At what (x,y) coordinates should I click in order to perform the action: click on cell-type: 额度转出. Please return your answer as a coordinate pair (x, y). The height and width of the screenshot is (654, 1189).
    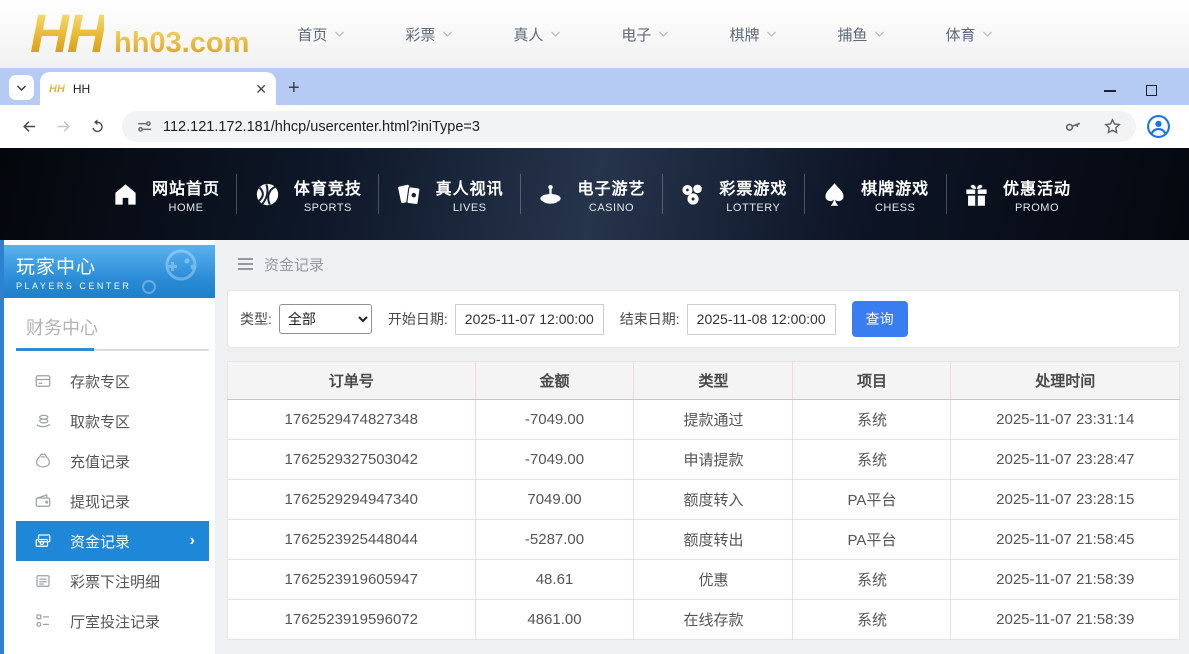
    Looking at the image, I should click on (713, 539).